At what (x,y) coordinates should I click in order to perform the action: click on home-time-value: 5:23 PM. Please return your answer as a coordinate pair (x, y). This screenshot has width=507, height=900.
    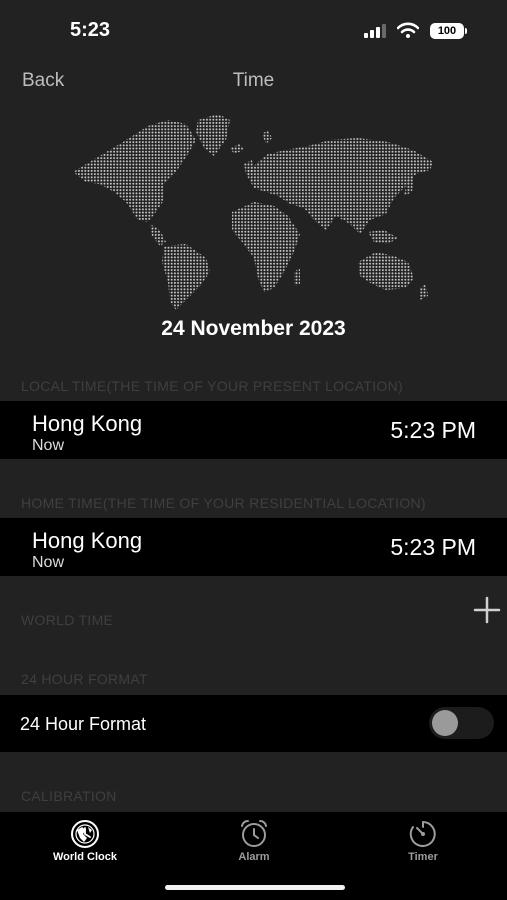
    Looking at the image, I should click on (433, 547).